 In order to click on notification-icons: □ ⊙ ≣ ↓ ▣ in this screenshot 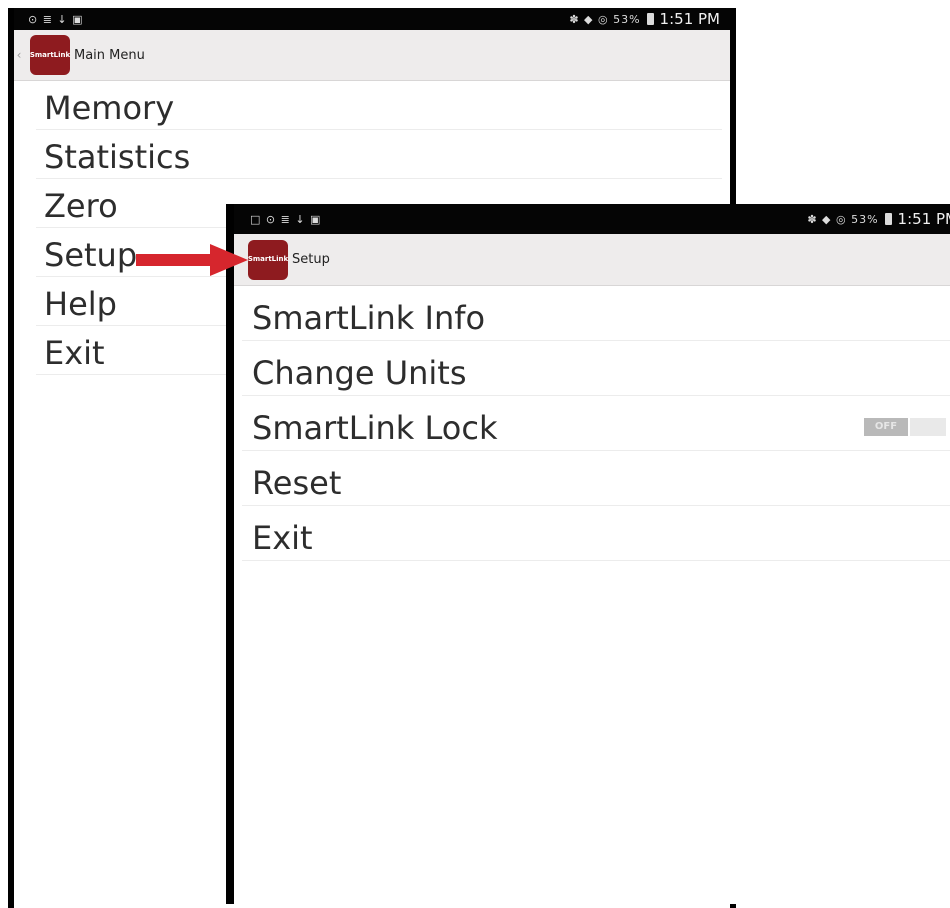, I will do `click(286, 219)`.